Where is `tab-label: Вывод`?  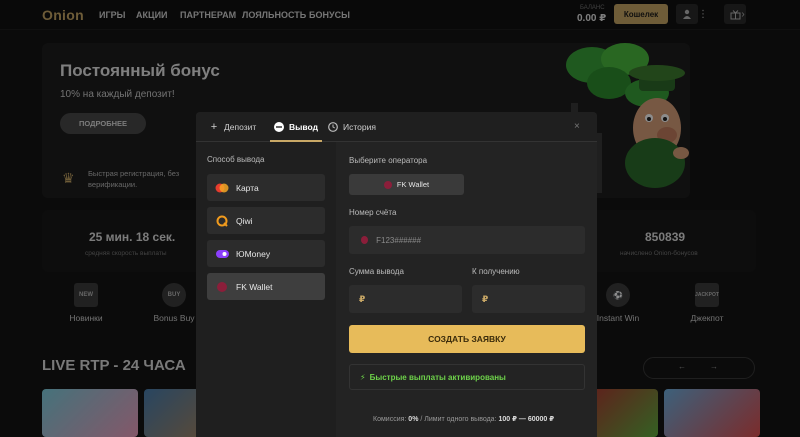
tab-label: Вывод is located at coordinates (303, 127).